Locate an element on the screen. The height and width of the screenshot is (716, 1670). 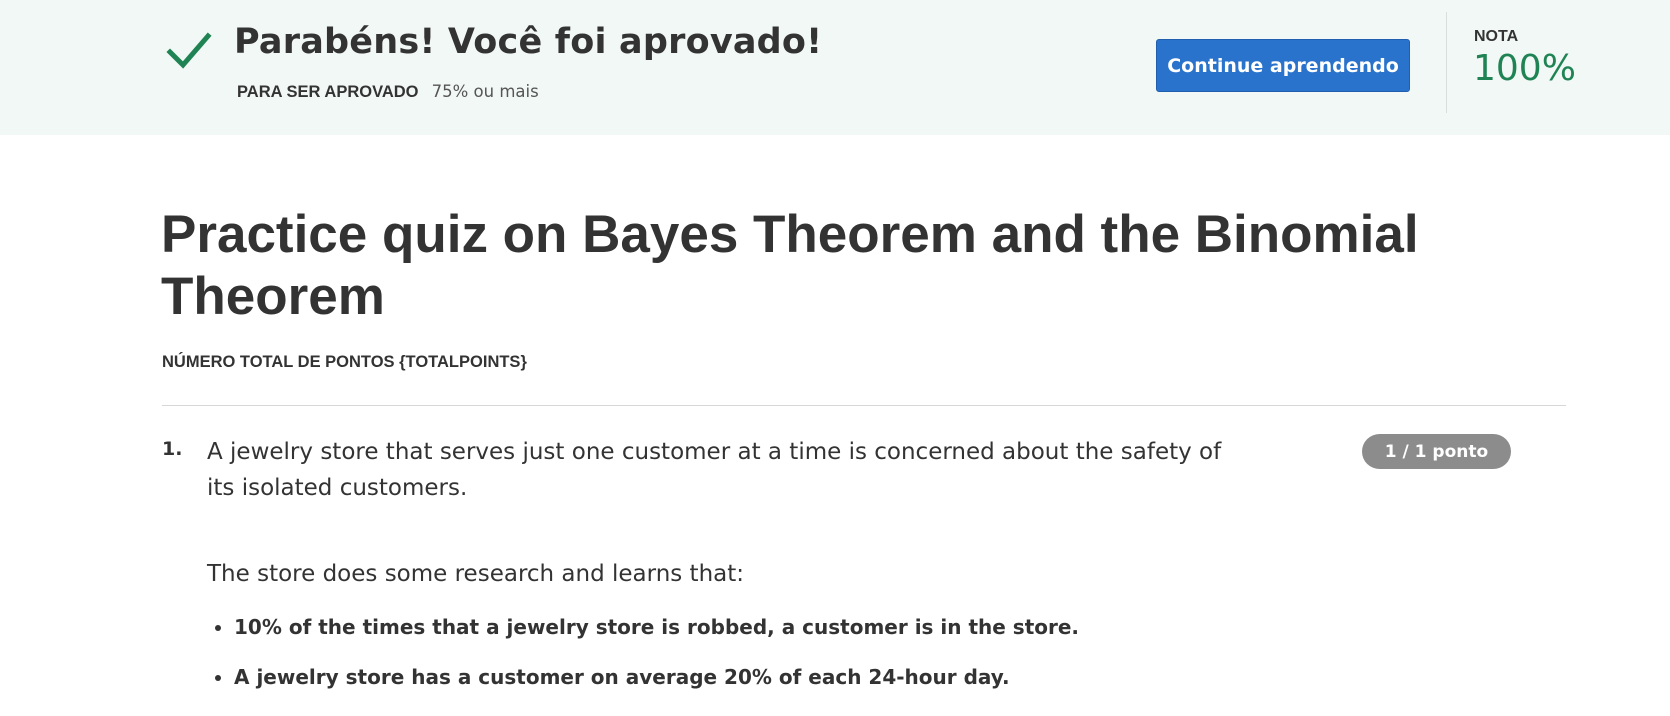
result-title: Parabéns! Você foi aprovado! is located at coordinates (528, 42).